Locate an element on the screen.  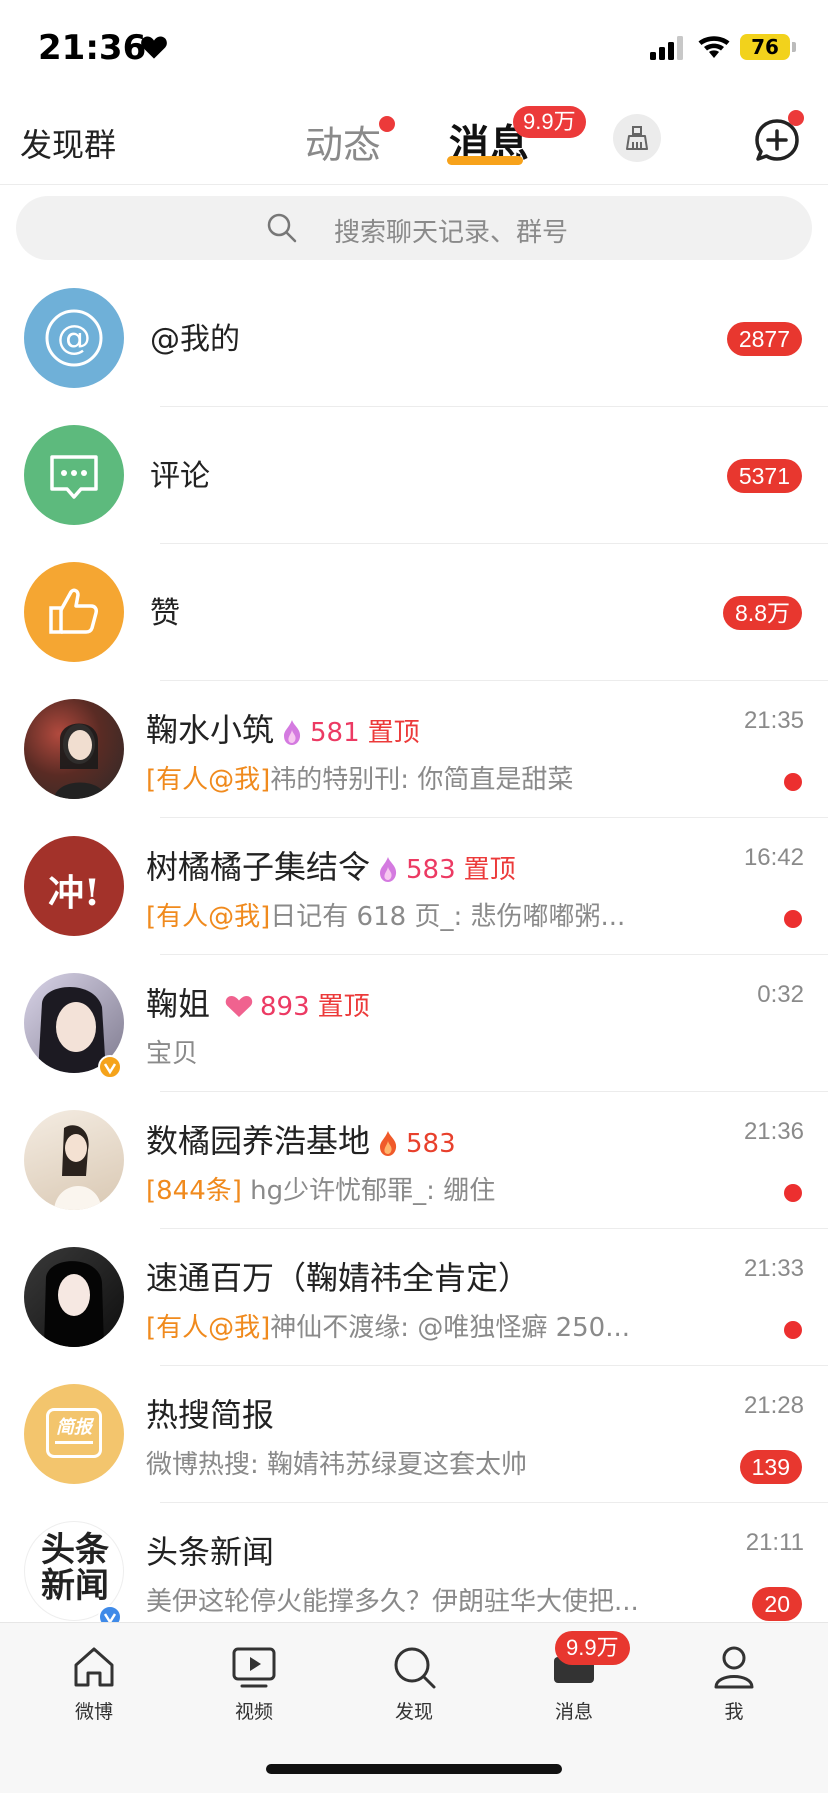
chat-row: 简报 热搜简报 微博热搜: 鞠婧祎苏绿夏这套太帅 21:28 139 is located at coordinates (414, 1434).